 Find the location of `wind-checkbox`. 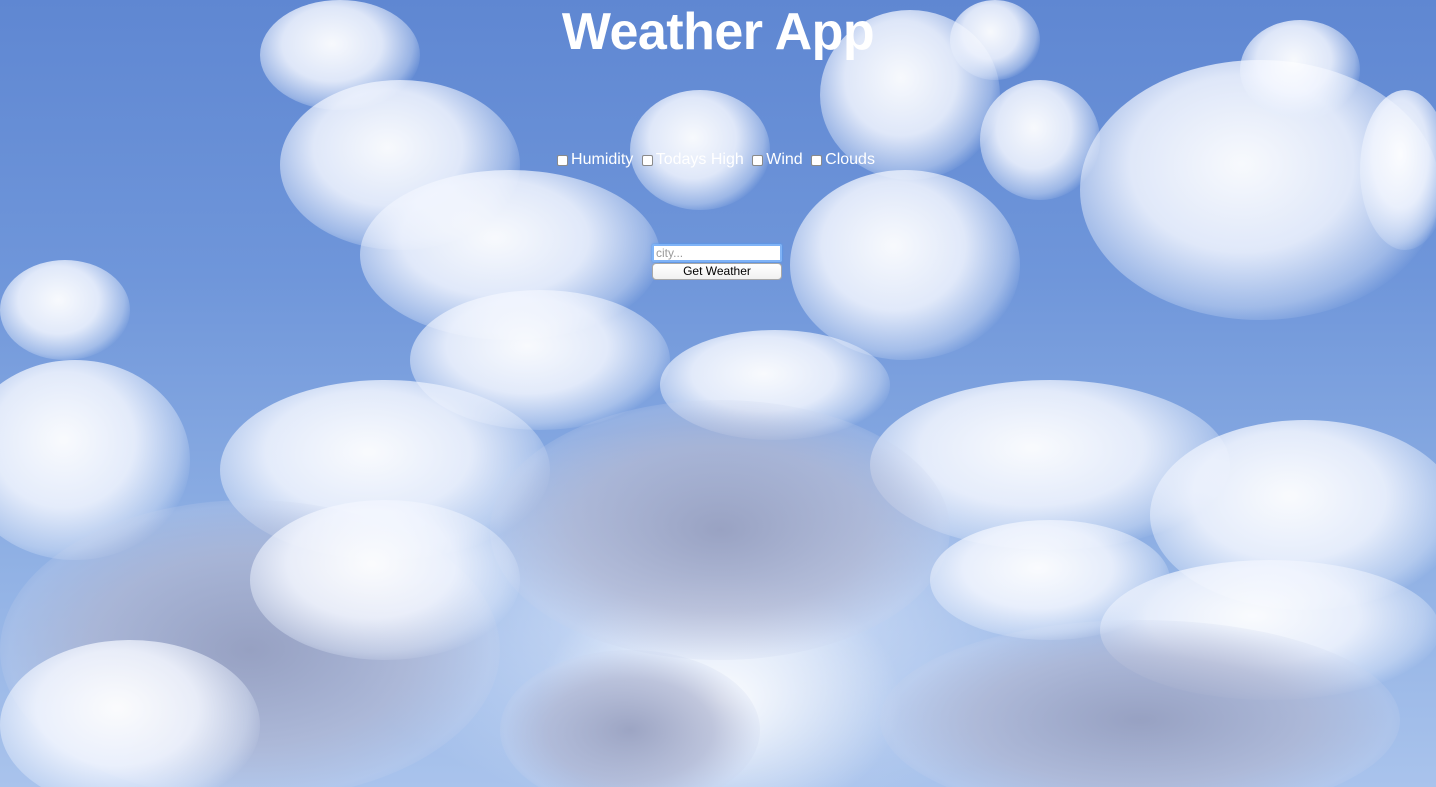

wind-checkbox is located at coordinates (758, 160).